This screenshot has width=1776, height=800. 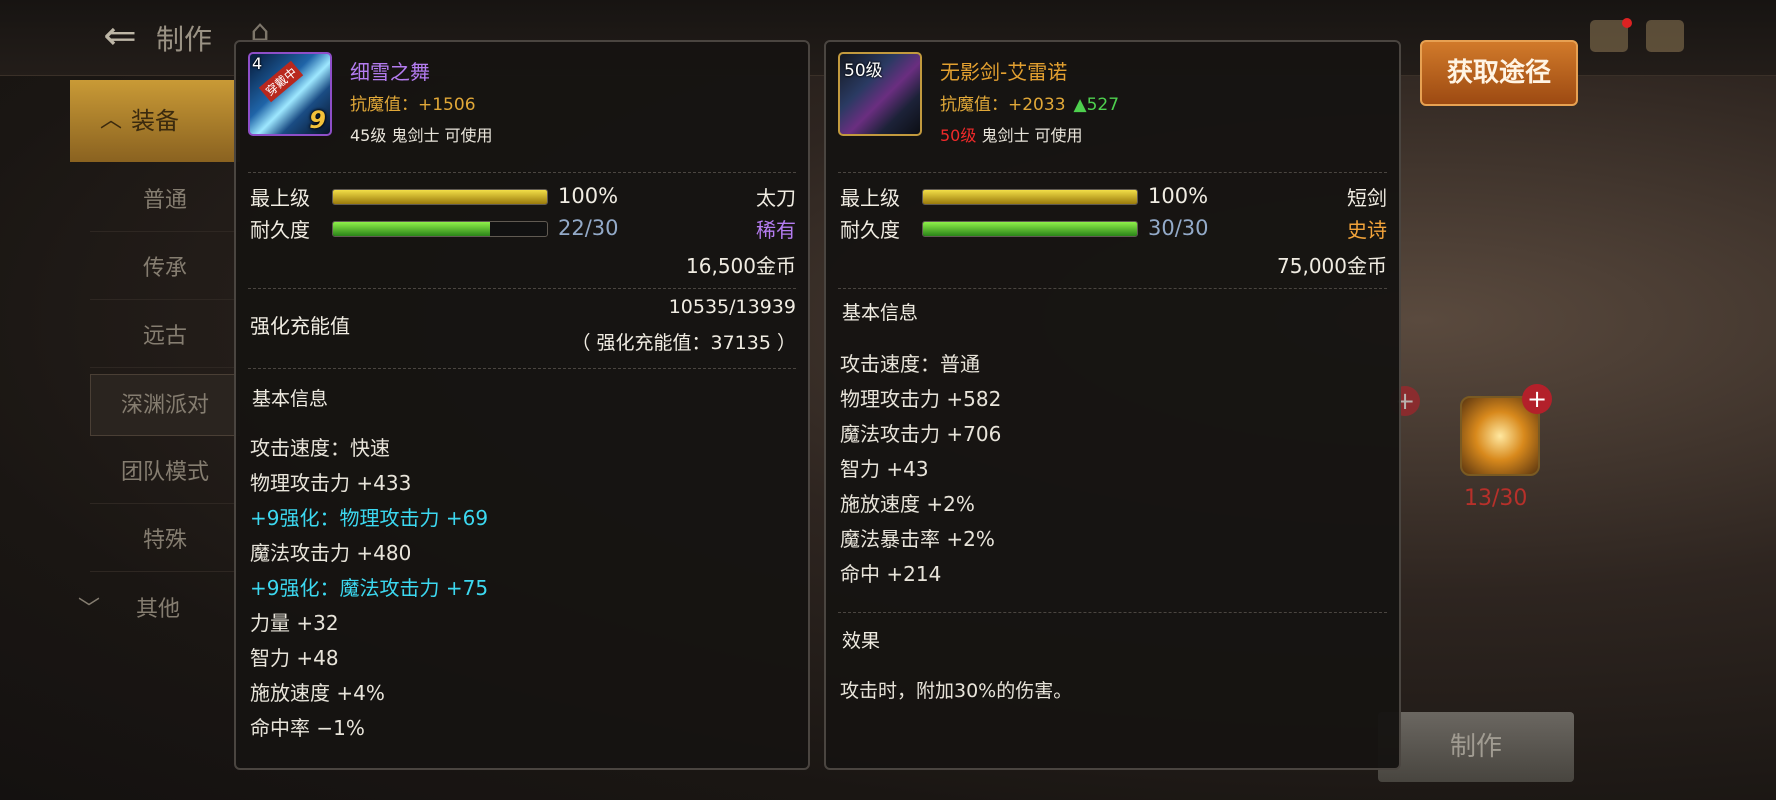 What do you see at coordinates (683, 343) in the screenshot?
I see `charge-total: （ 强化充能值：37135 ）` at bounding box center [683, 343].